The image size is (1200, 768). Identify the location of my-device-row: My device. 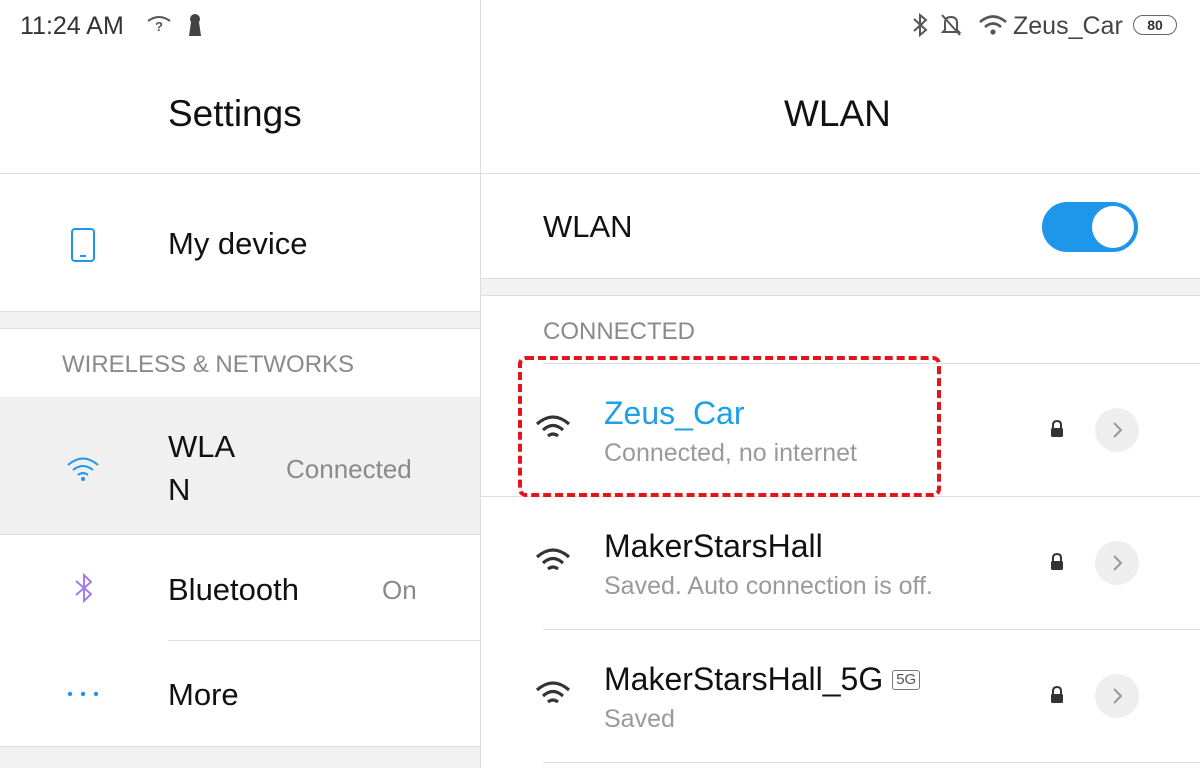
(240, 242).